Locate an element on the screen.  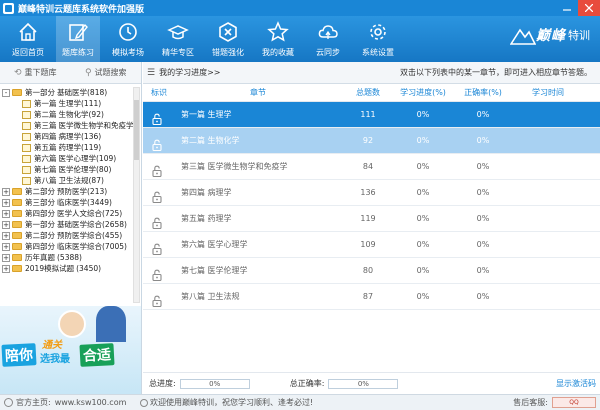
tree-node: + 第二部分 预防医学(213) is located at coordinates (71, 191).